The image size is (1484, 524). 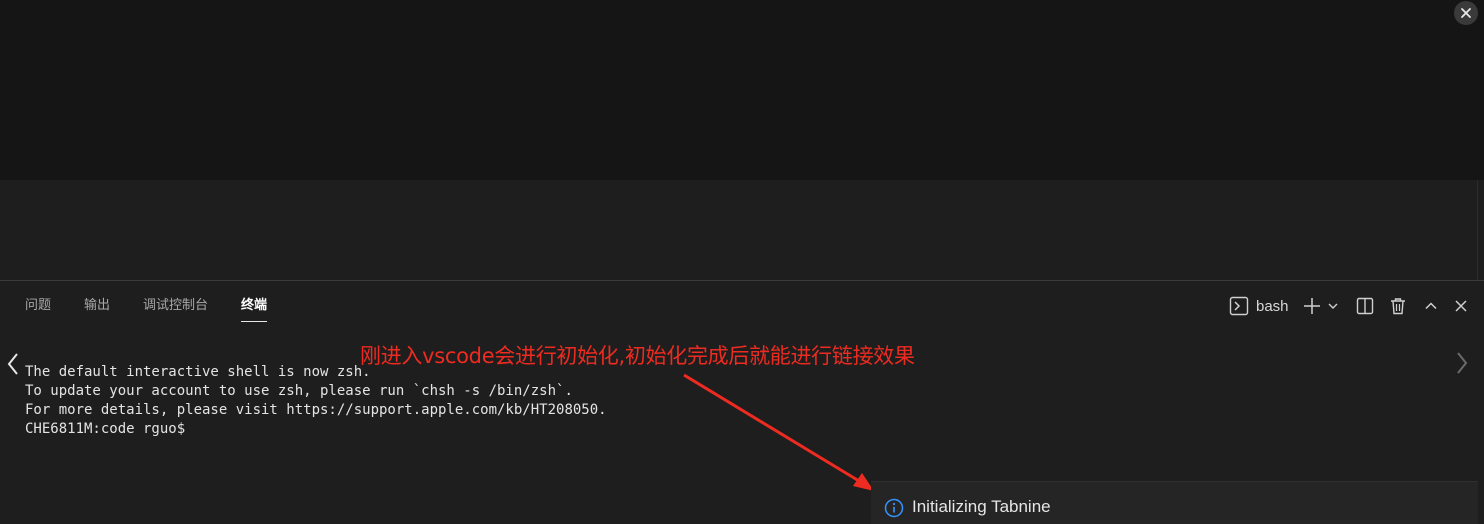 What do you see at coordinates (105, 429) in the screenshot?
I see `terminal-prompt: CHE6811M:code rguo$` at bounding box center [105, 429].